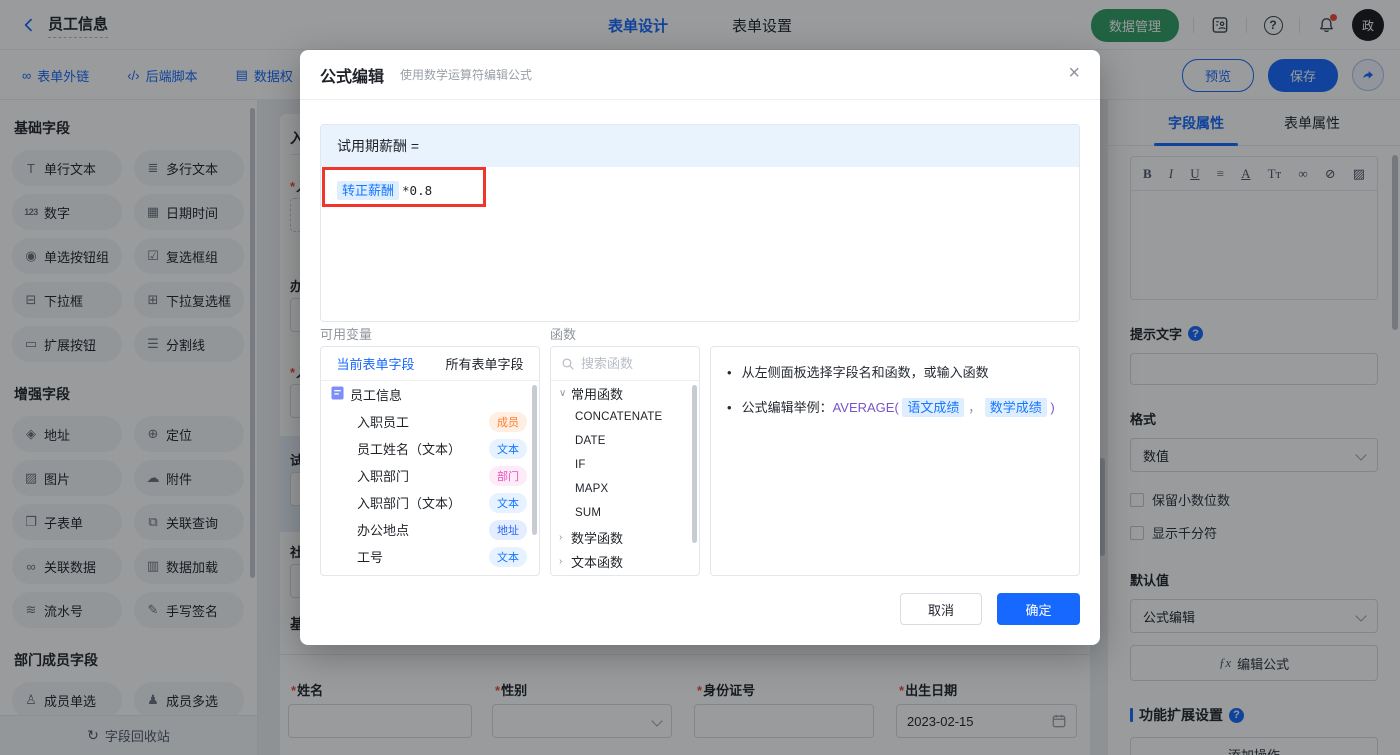 Image resolution: width=1400 pixels, height=755 pixels. I want to click on field-token: 转正薪酬, so click(368, 190).